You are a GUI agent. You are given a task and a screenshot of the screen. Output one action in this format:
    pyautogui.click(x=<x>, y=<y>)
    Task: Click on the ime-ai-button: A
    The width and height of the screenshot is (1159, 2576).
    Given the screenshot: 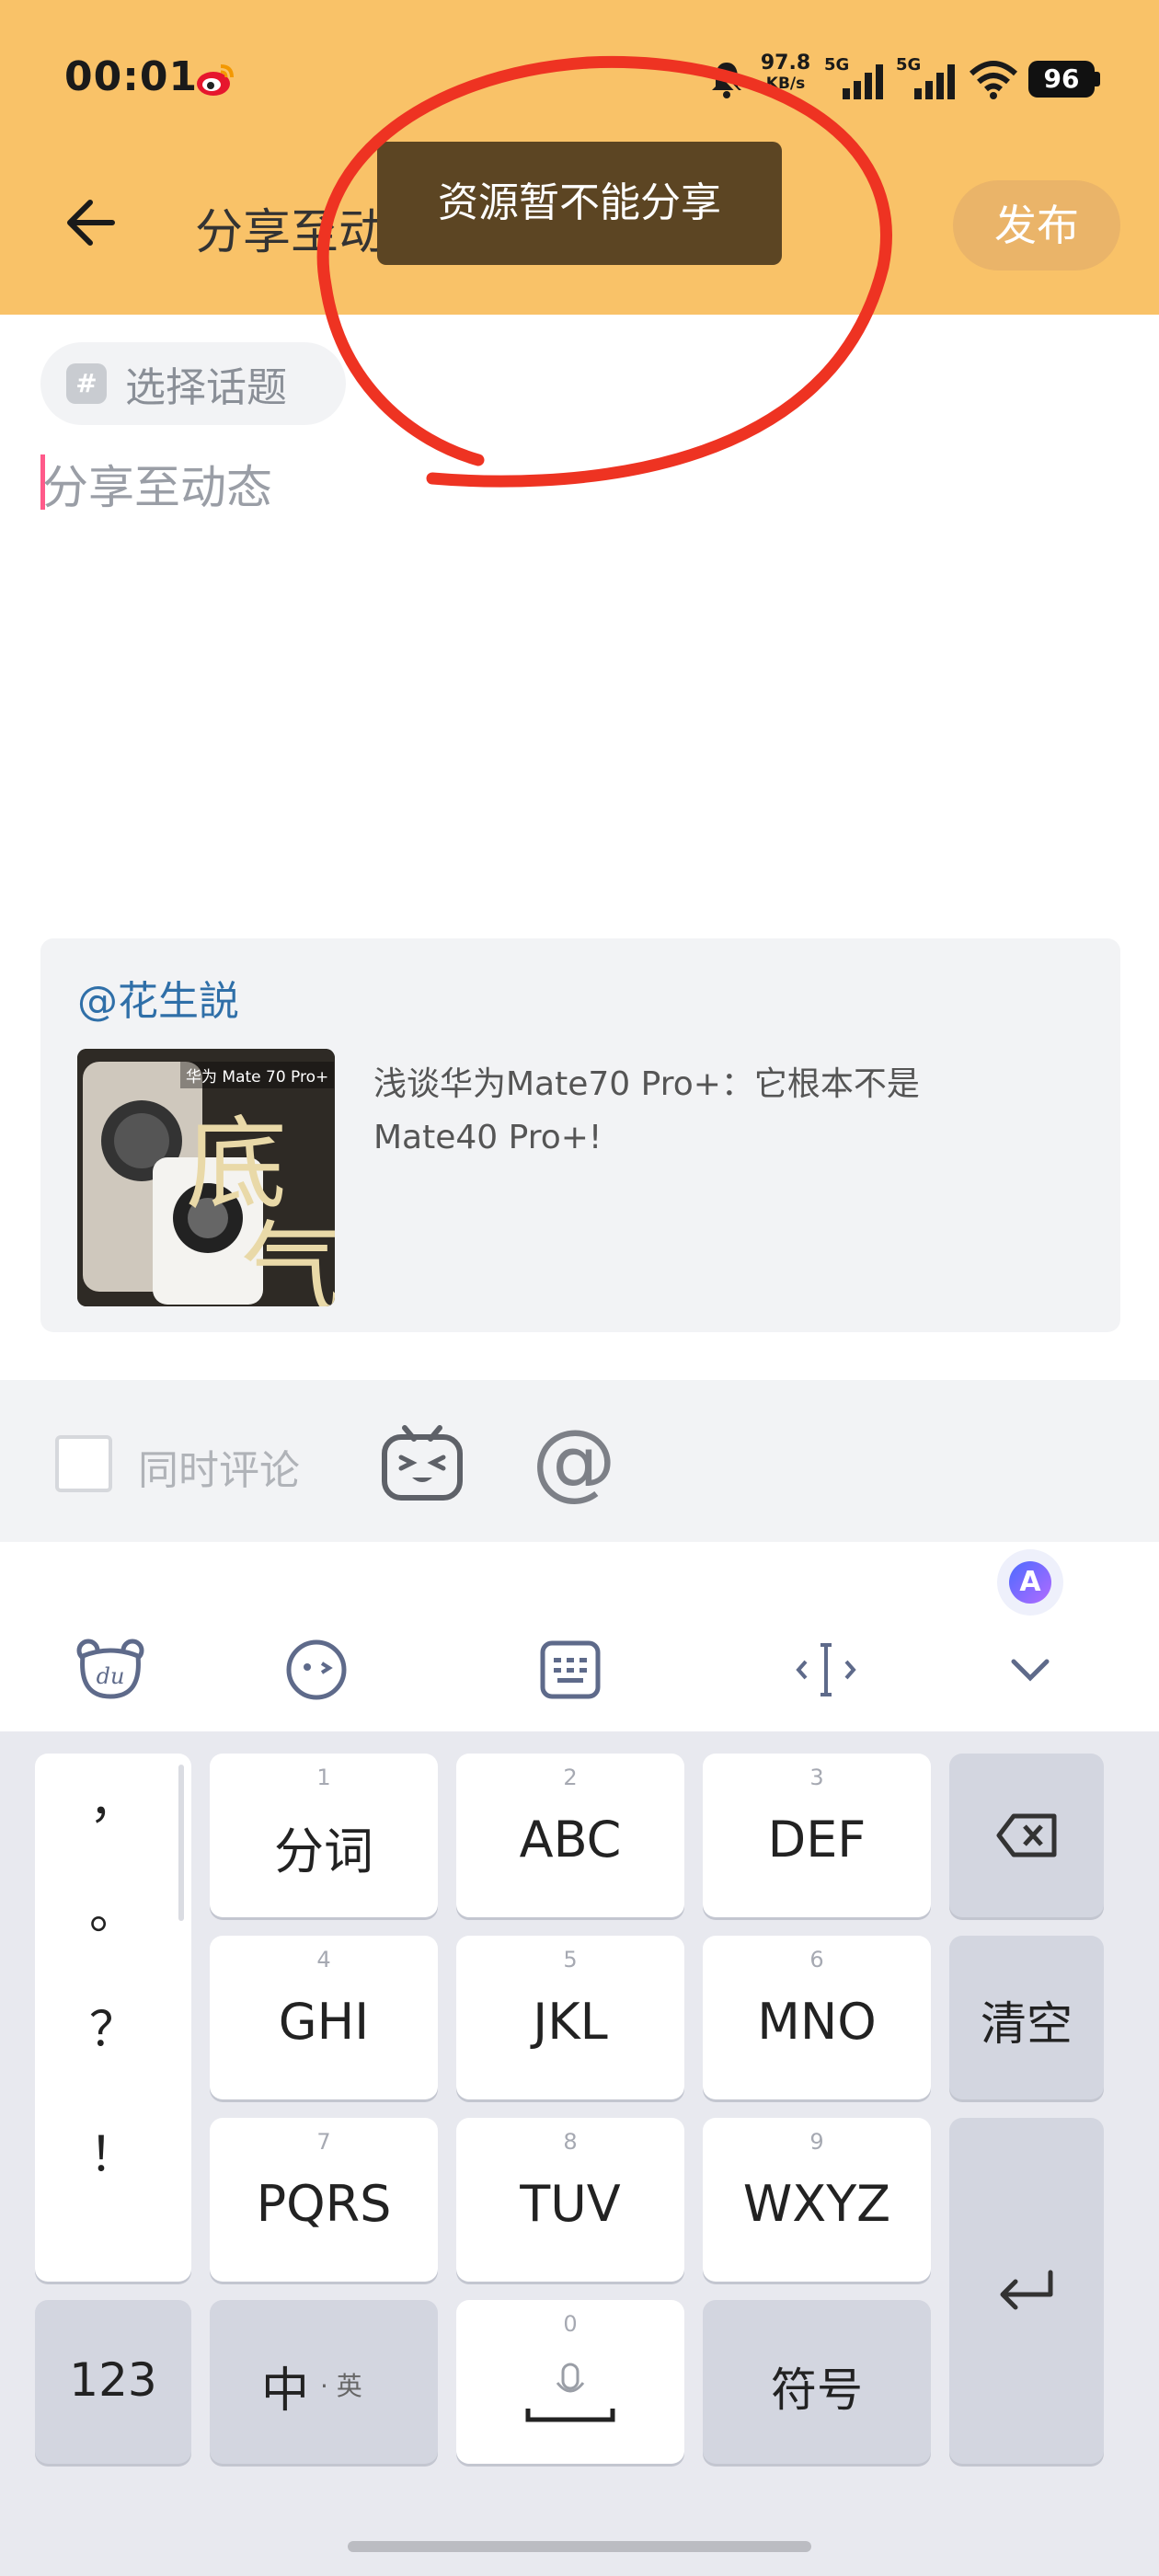 What is the action you would take?
    pyautogui.click(x=1030, y=1582)
    